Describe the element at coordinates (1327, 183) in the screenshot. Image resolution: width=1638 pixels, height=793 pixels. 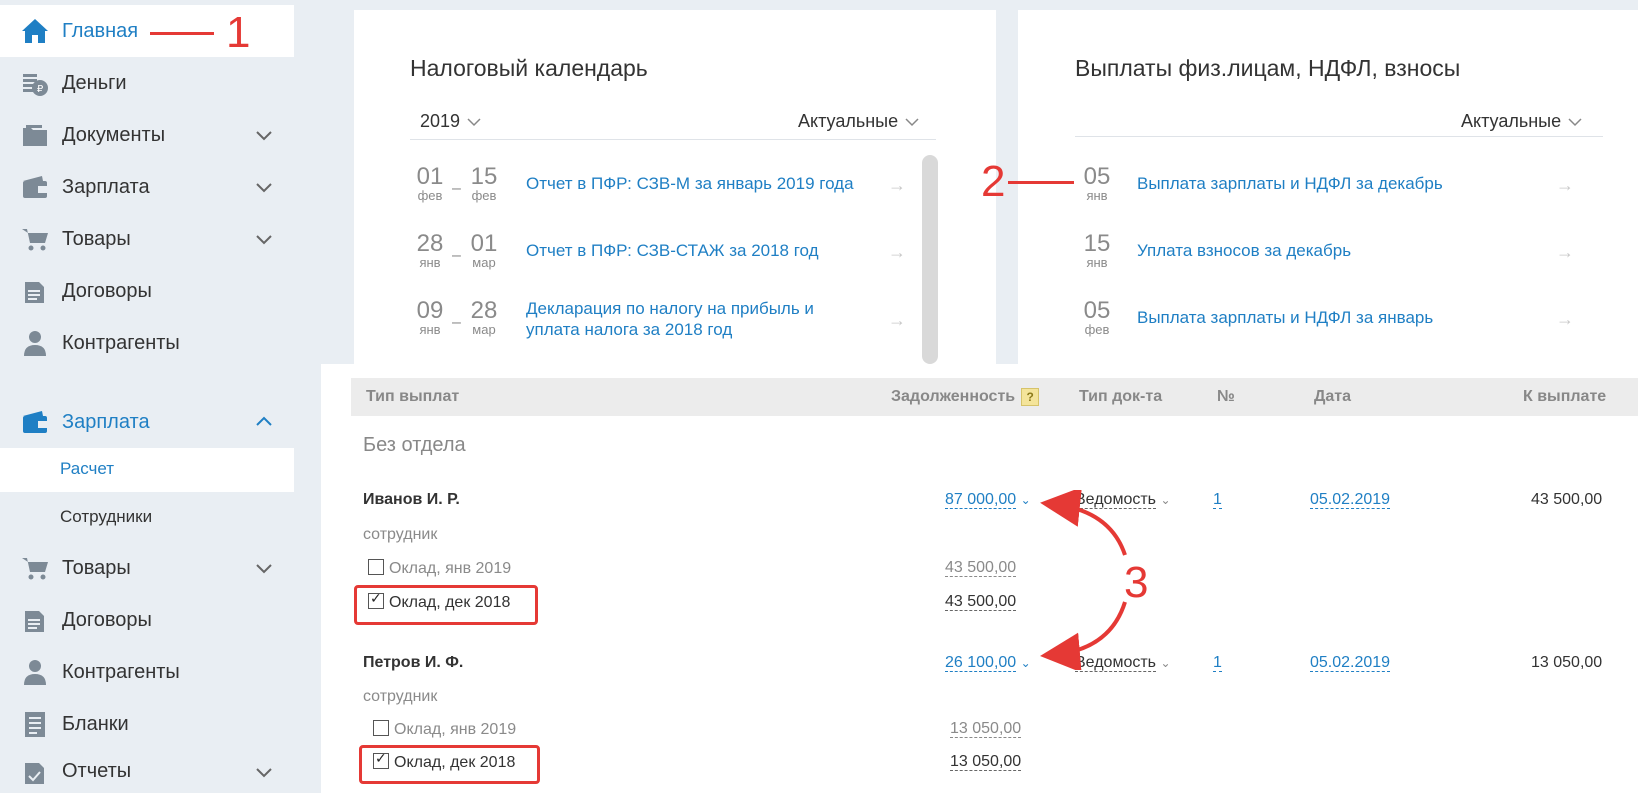
I see `payment-event-link: Выплата зарплаты и НДФЛ за декабрь` at that location.